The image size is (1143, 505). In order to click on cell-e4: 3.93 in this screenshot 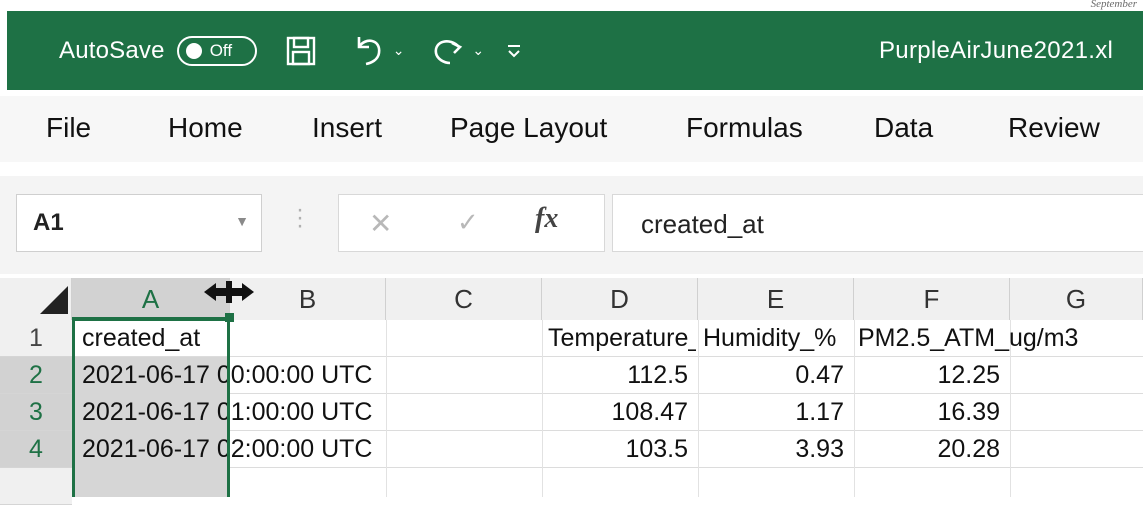, I will do `click(771, 449)`.